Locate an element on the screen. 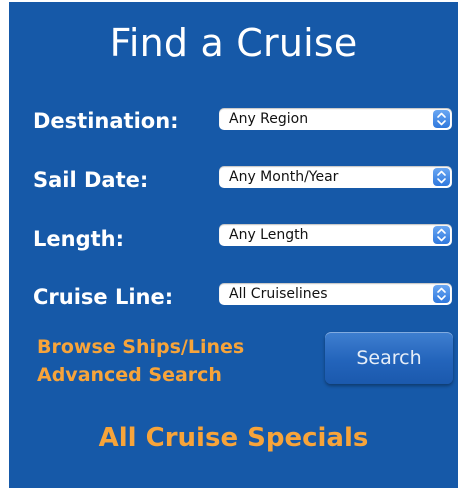  page-title: Find a Cruise is located at coordinates (233, 43).